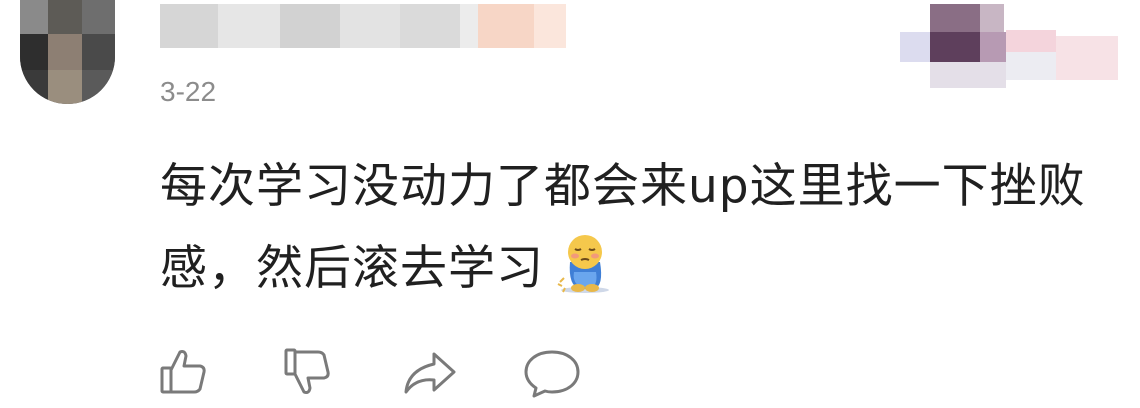 This screenshot has width=1140, height=408. What do you see at coordinates (370, 26) in the screenshot?
I see `username-pixelated` at bounding box center [370, 26].